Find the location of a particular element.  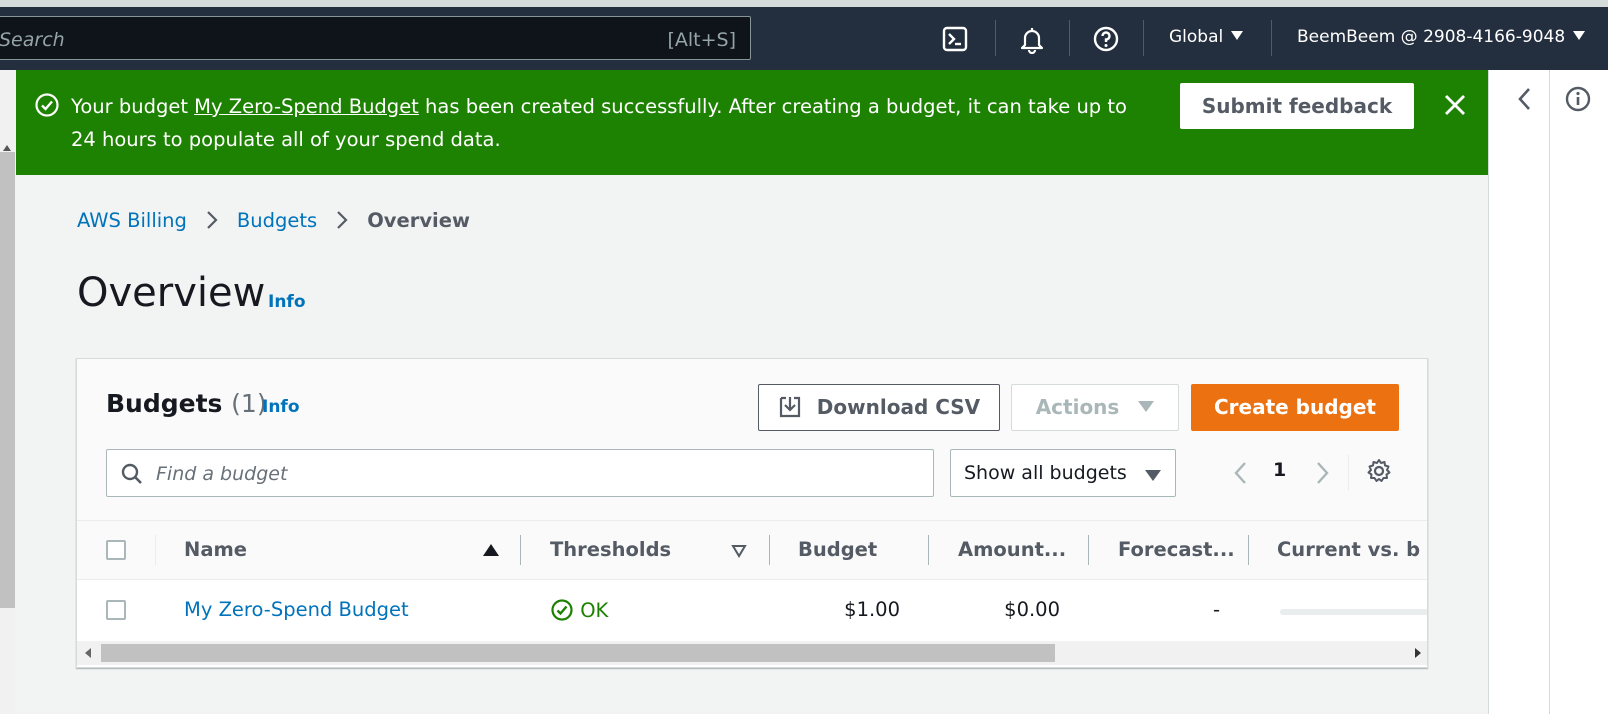

chevron-left-icon is located at coordinates (1525, 99).